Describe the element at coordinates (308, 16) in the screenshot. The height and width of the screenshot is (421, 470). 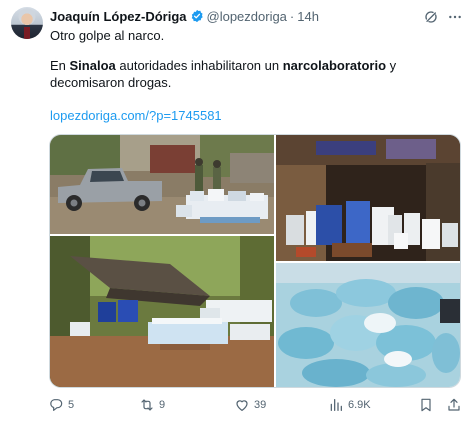
I see `tweet-timestamp: 14h` at that location.